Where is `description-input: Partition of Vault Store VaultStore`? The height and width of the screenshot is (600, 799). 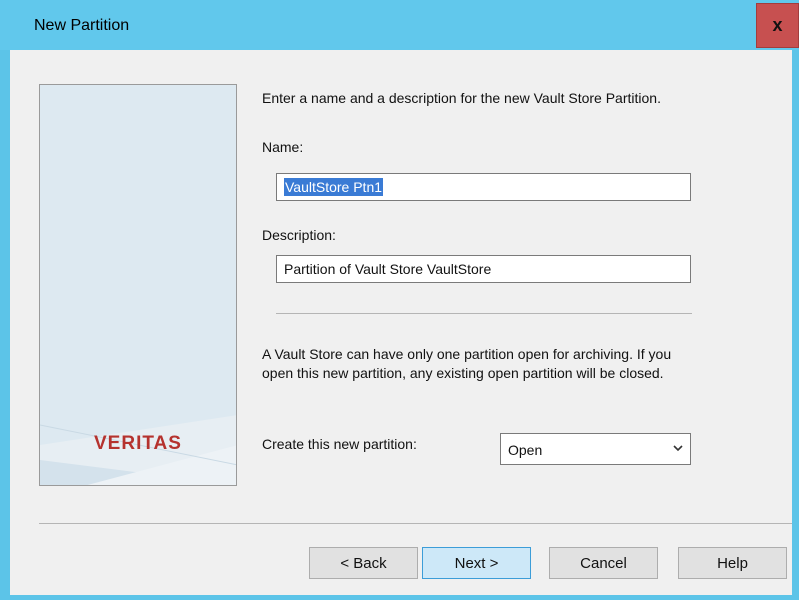
description-input: Partition of Vault Store VaultStore is located at coordinates (483, 269).